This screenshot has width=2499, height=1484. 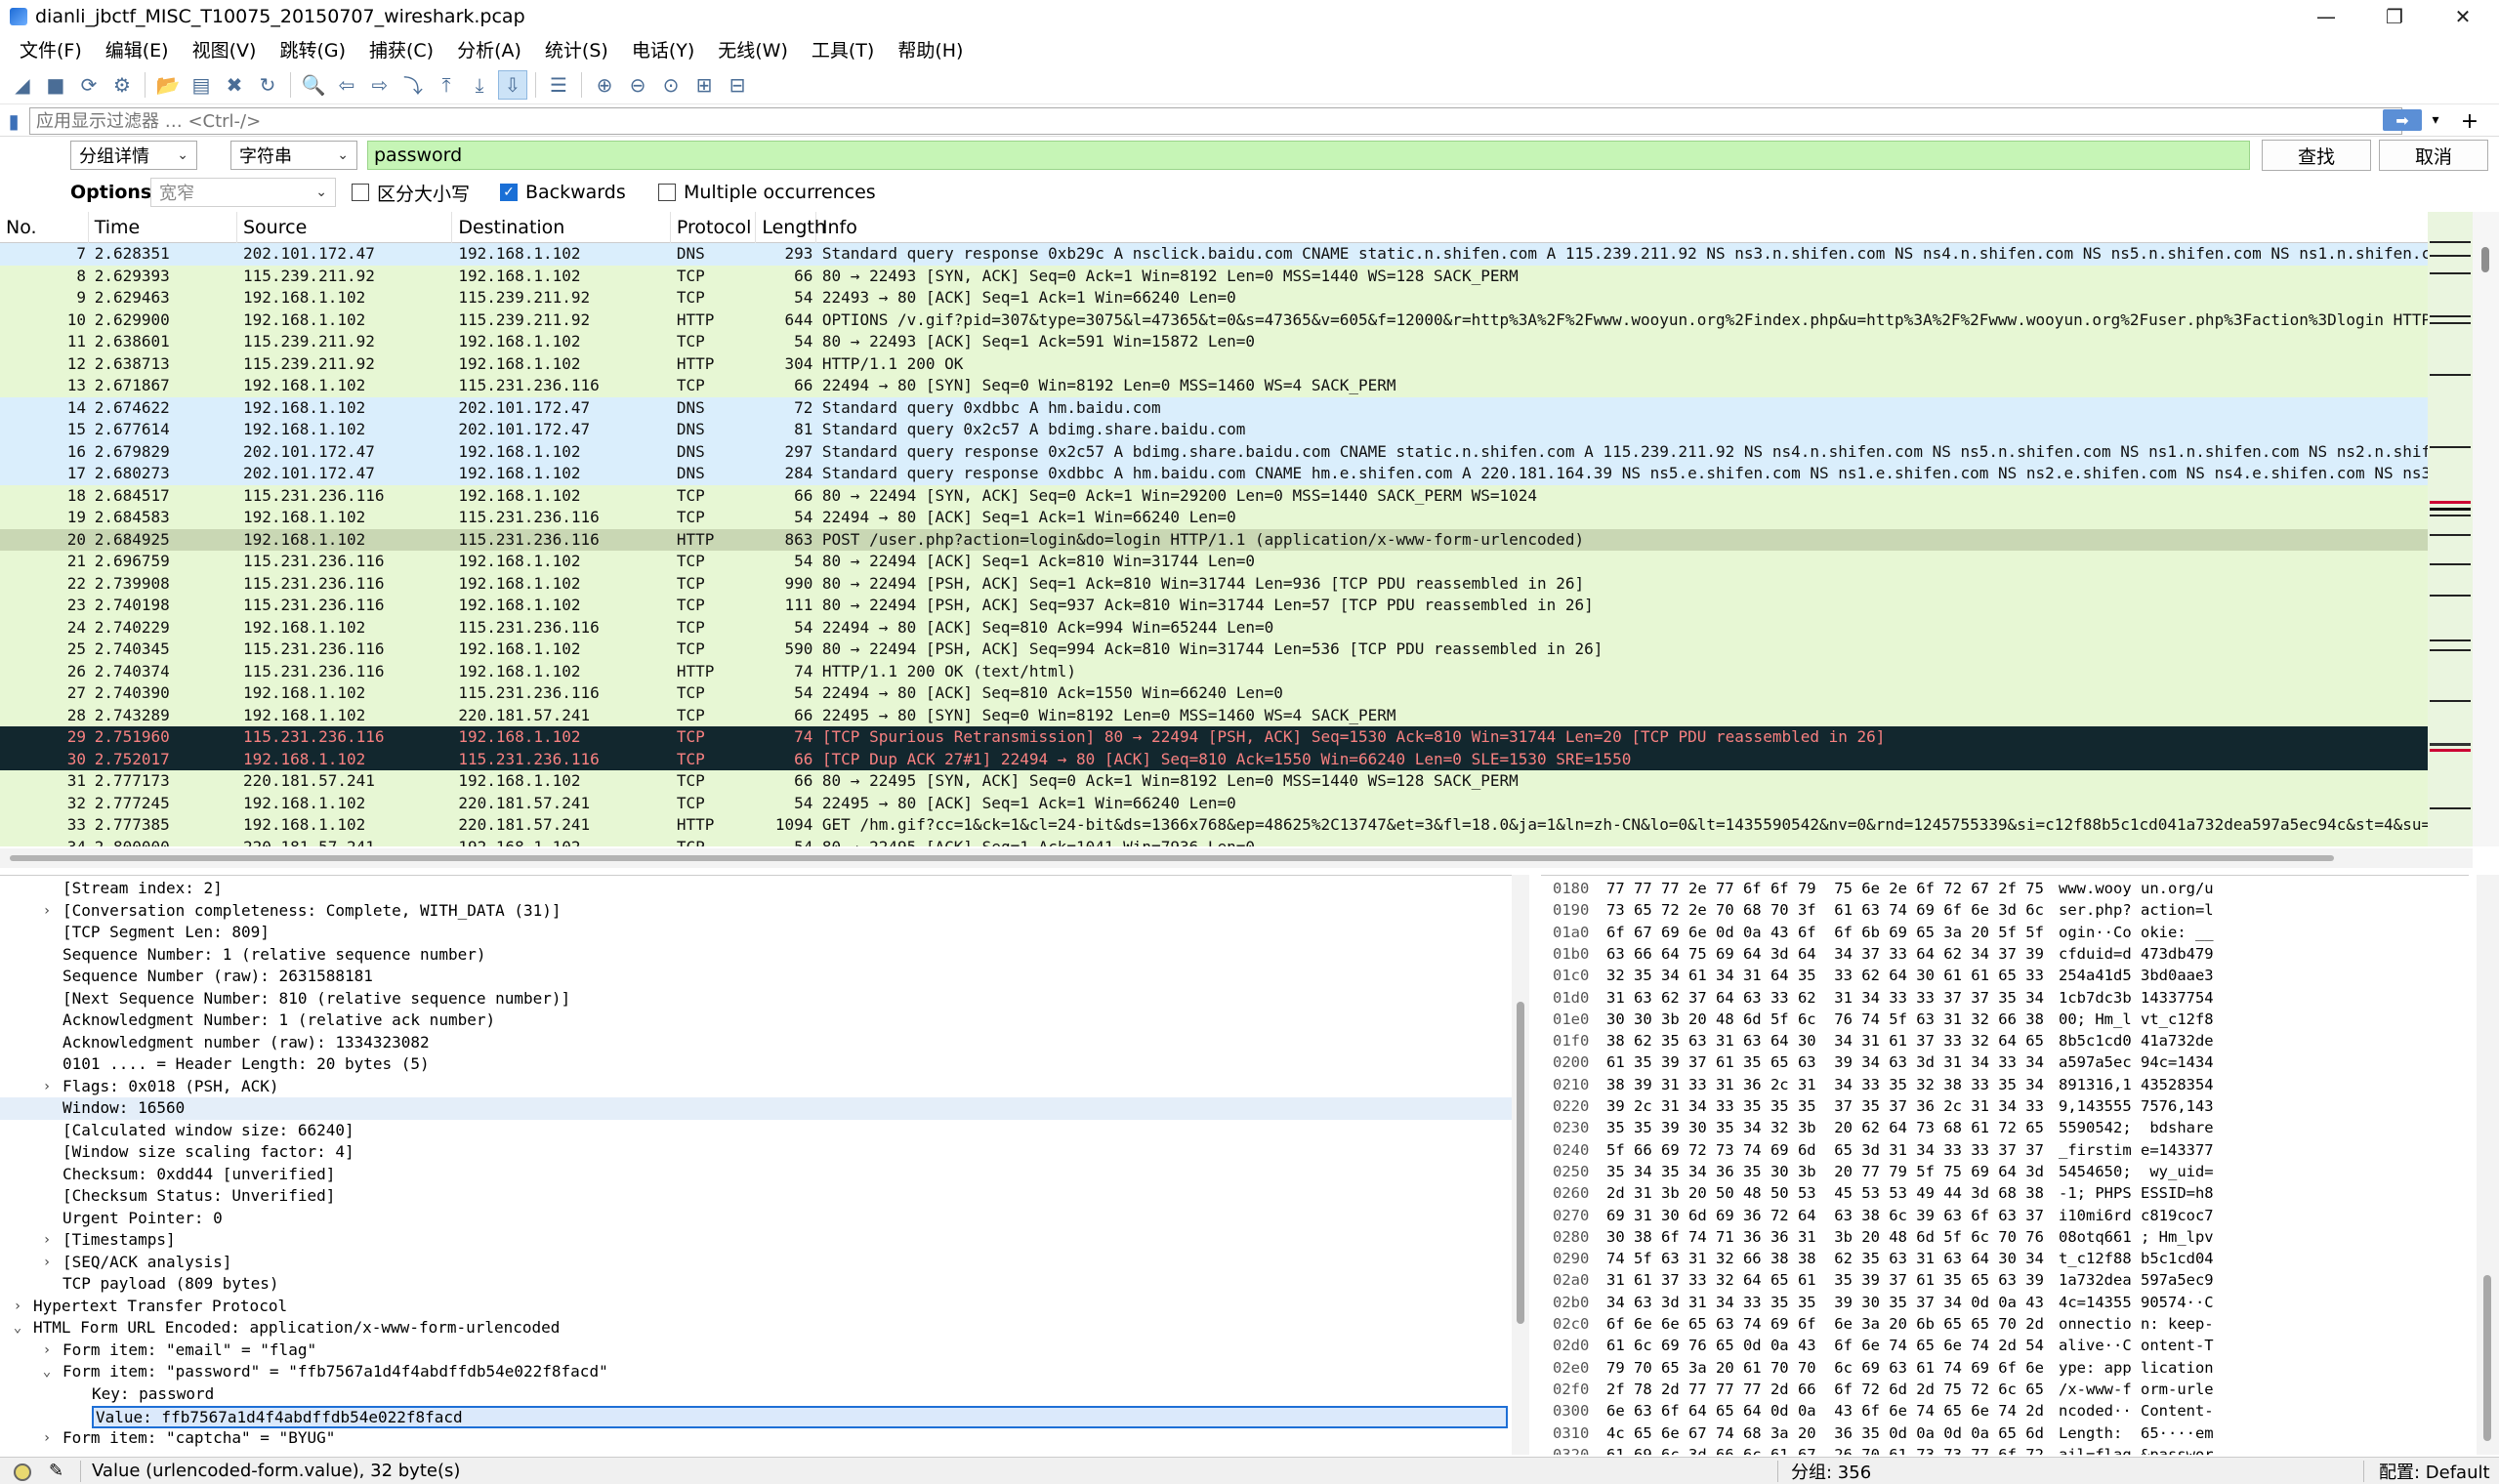 What do you see at coordinates (637, 85) in the screenshot?
I see `zoom-out-icon: ⊖` at bounding box center [637, 85].